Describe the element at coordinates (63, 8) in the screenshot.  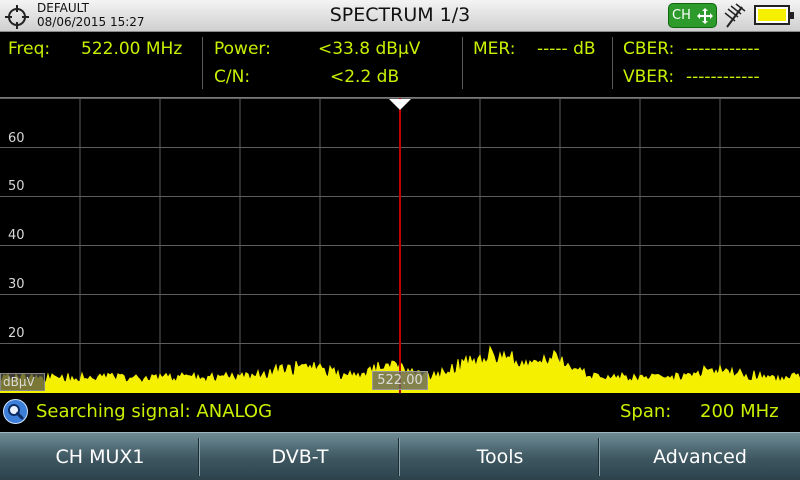
I see `profile-name: DEFAULT` at that location.